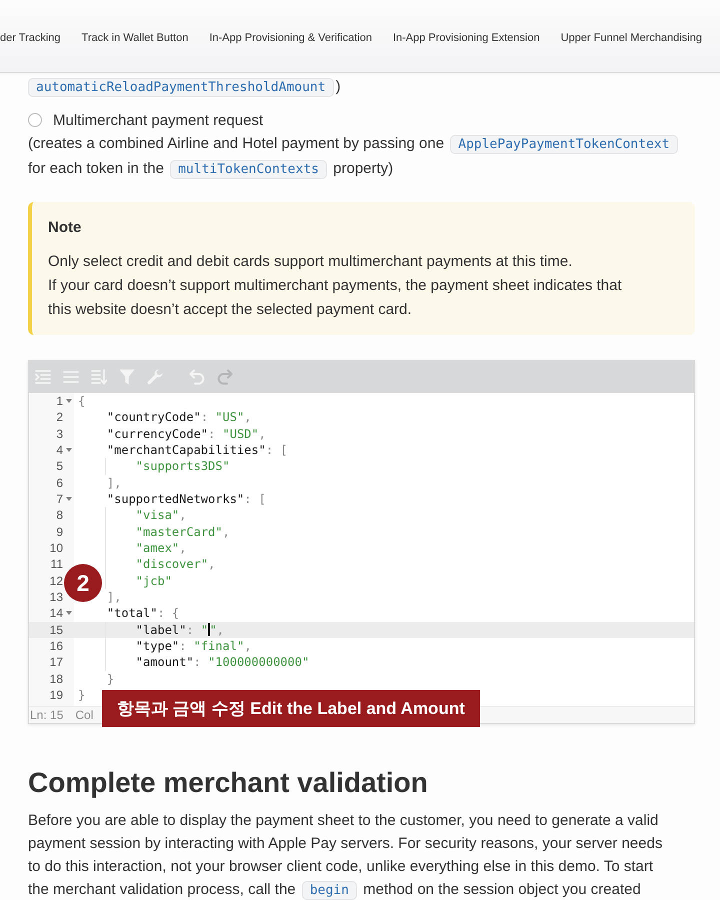  What do you see at coordinates (291, 708) in the screenshot?
I see `caption-banner: 항목과 금액 수정 Edit the Label and Amount` at bounding box center [291, 708].